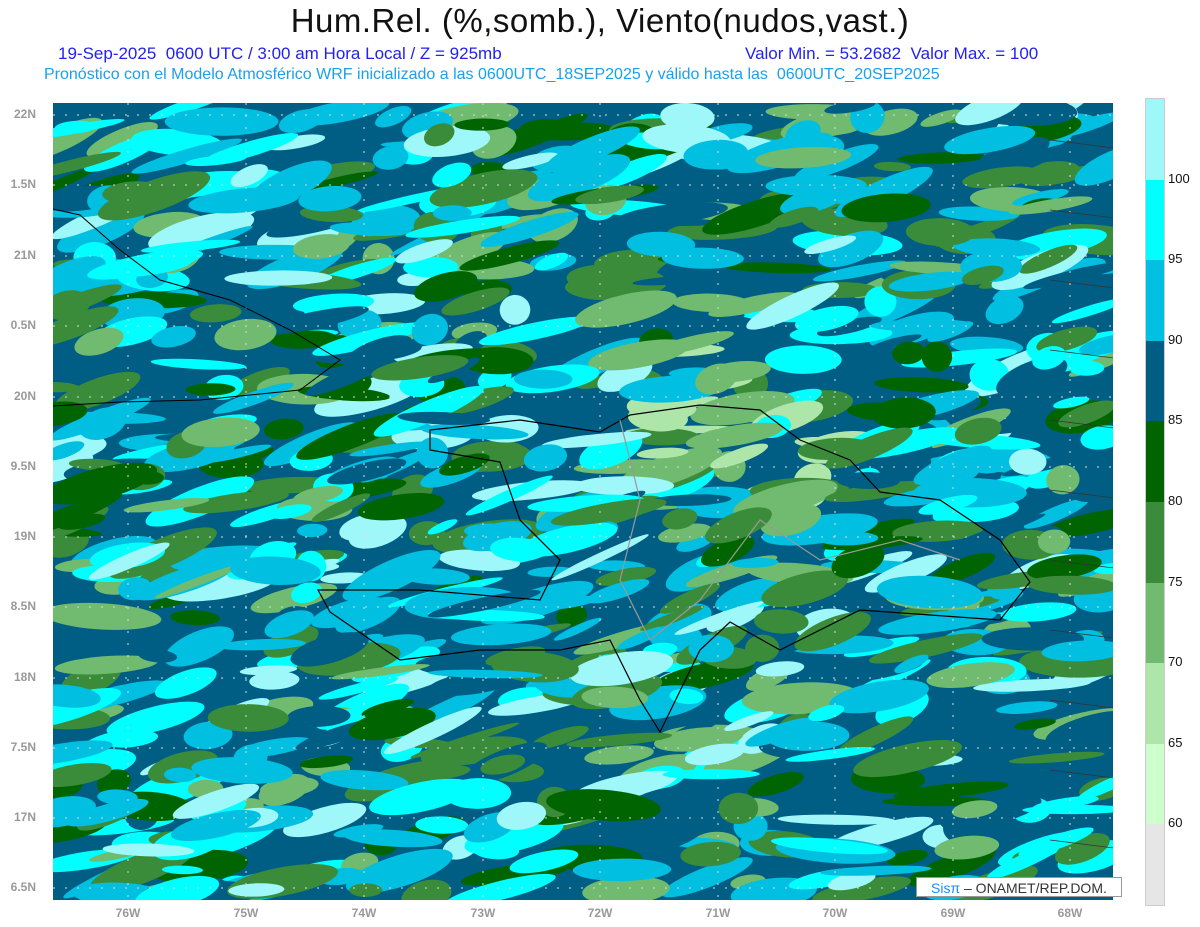 This screenshot has width=1200, height=927. What do you see at coordinates (718, 913) in the screenshot?
I see `lon-label: 71W` at bounding box center [718, 913].